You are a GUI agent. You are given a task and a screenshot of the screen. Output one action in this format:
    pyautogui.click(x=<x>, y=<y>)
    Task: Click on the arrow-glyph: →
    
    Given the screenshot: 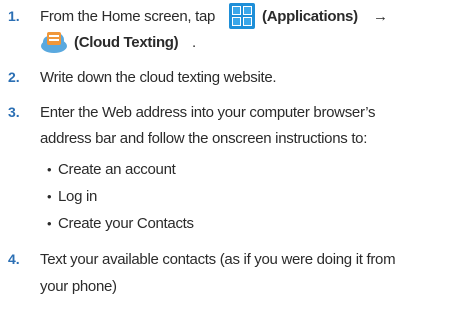 What is the action you would take?
    pyautogui.click(x=380, y=16)
    